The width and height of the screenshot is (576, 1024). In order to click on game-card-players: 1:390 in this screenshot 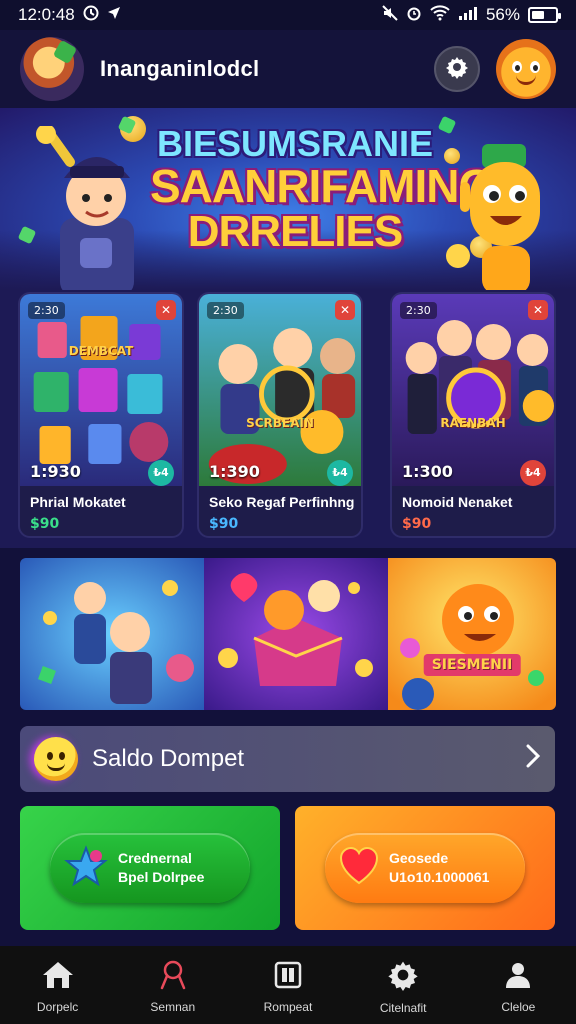, I will do `click(234, 471)`.